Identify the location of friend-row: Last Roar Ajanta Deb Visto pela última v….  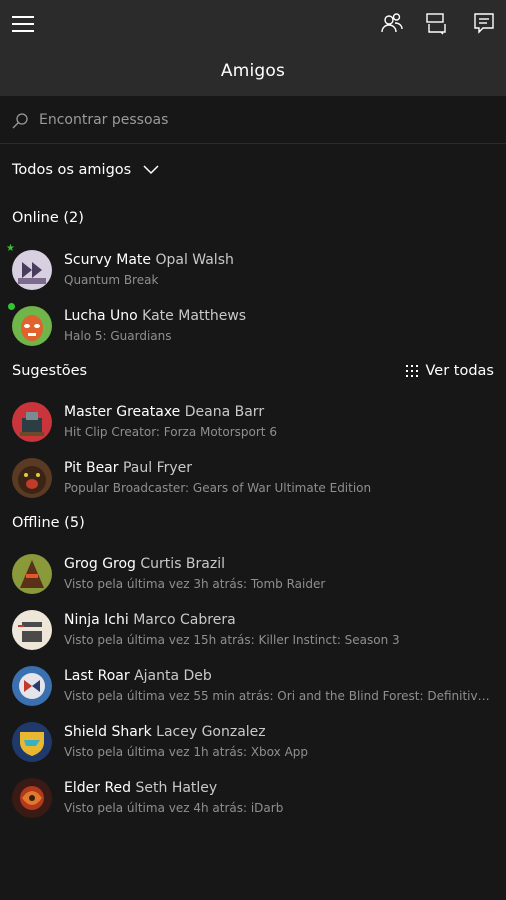
(253, 686).